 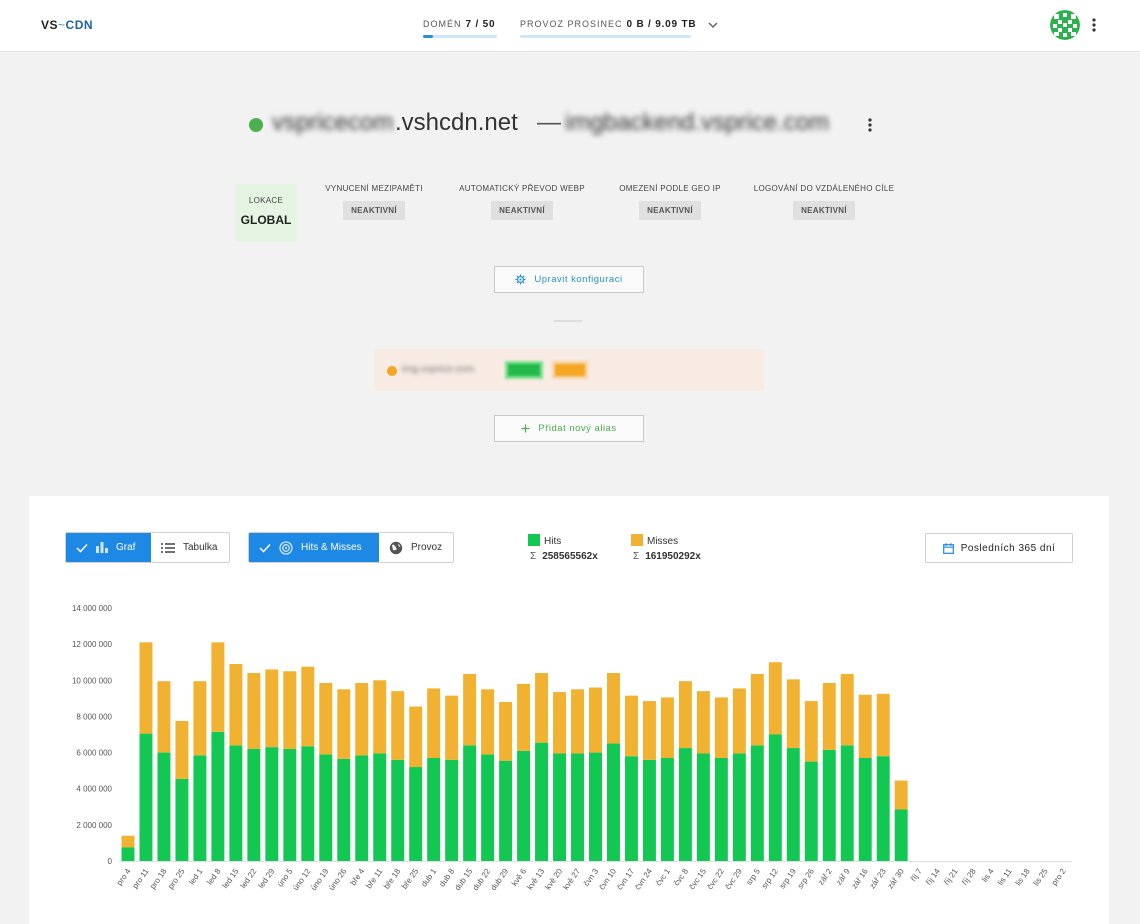 I want to click on location-label: Lokace, so click(x=266, y=200).